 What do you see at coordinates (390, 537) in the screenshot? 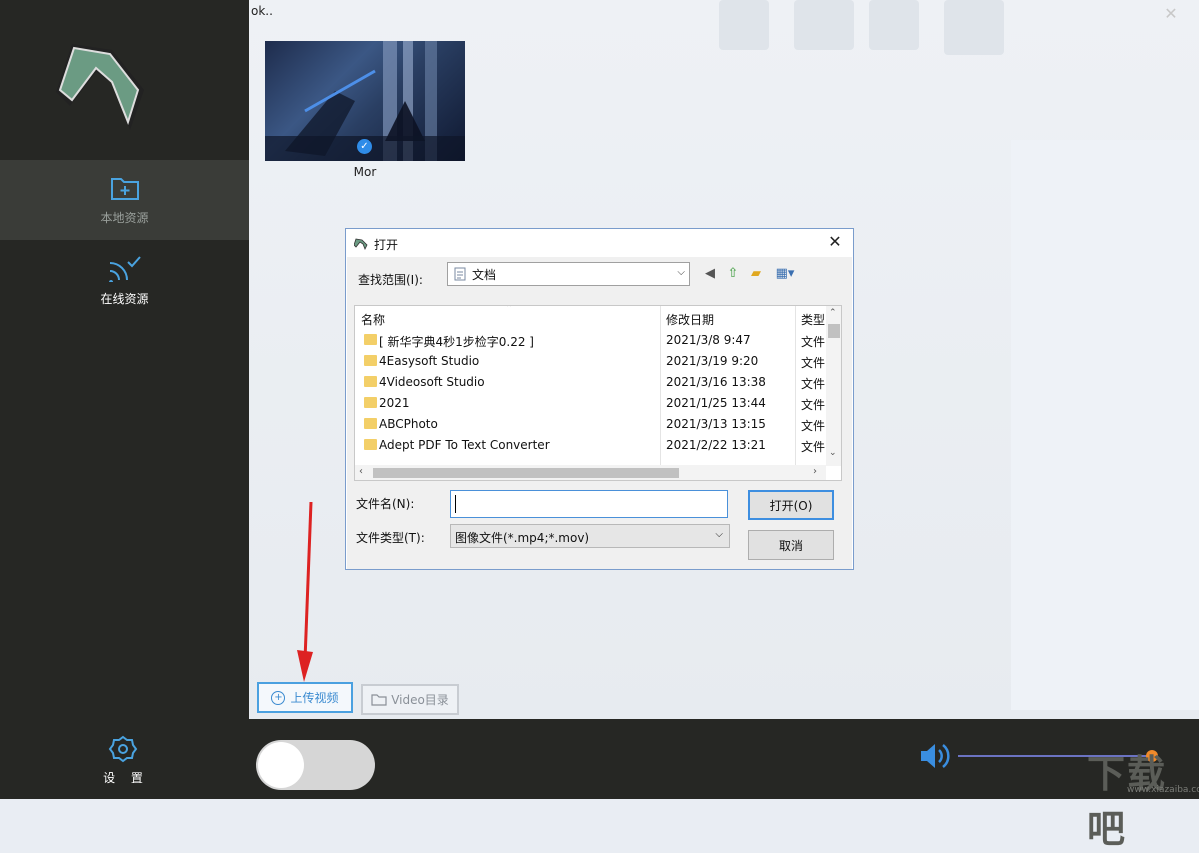
I see `filetype-label: 文件类型(T):` at bounding box center [390, 537].